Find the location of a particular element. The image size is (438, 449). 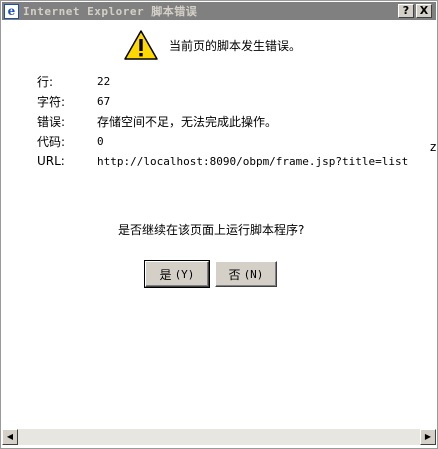

yes-label: 是 is located at coordinates (165, 274).